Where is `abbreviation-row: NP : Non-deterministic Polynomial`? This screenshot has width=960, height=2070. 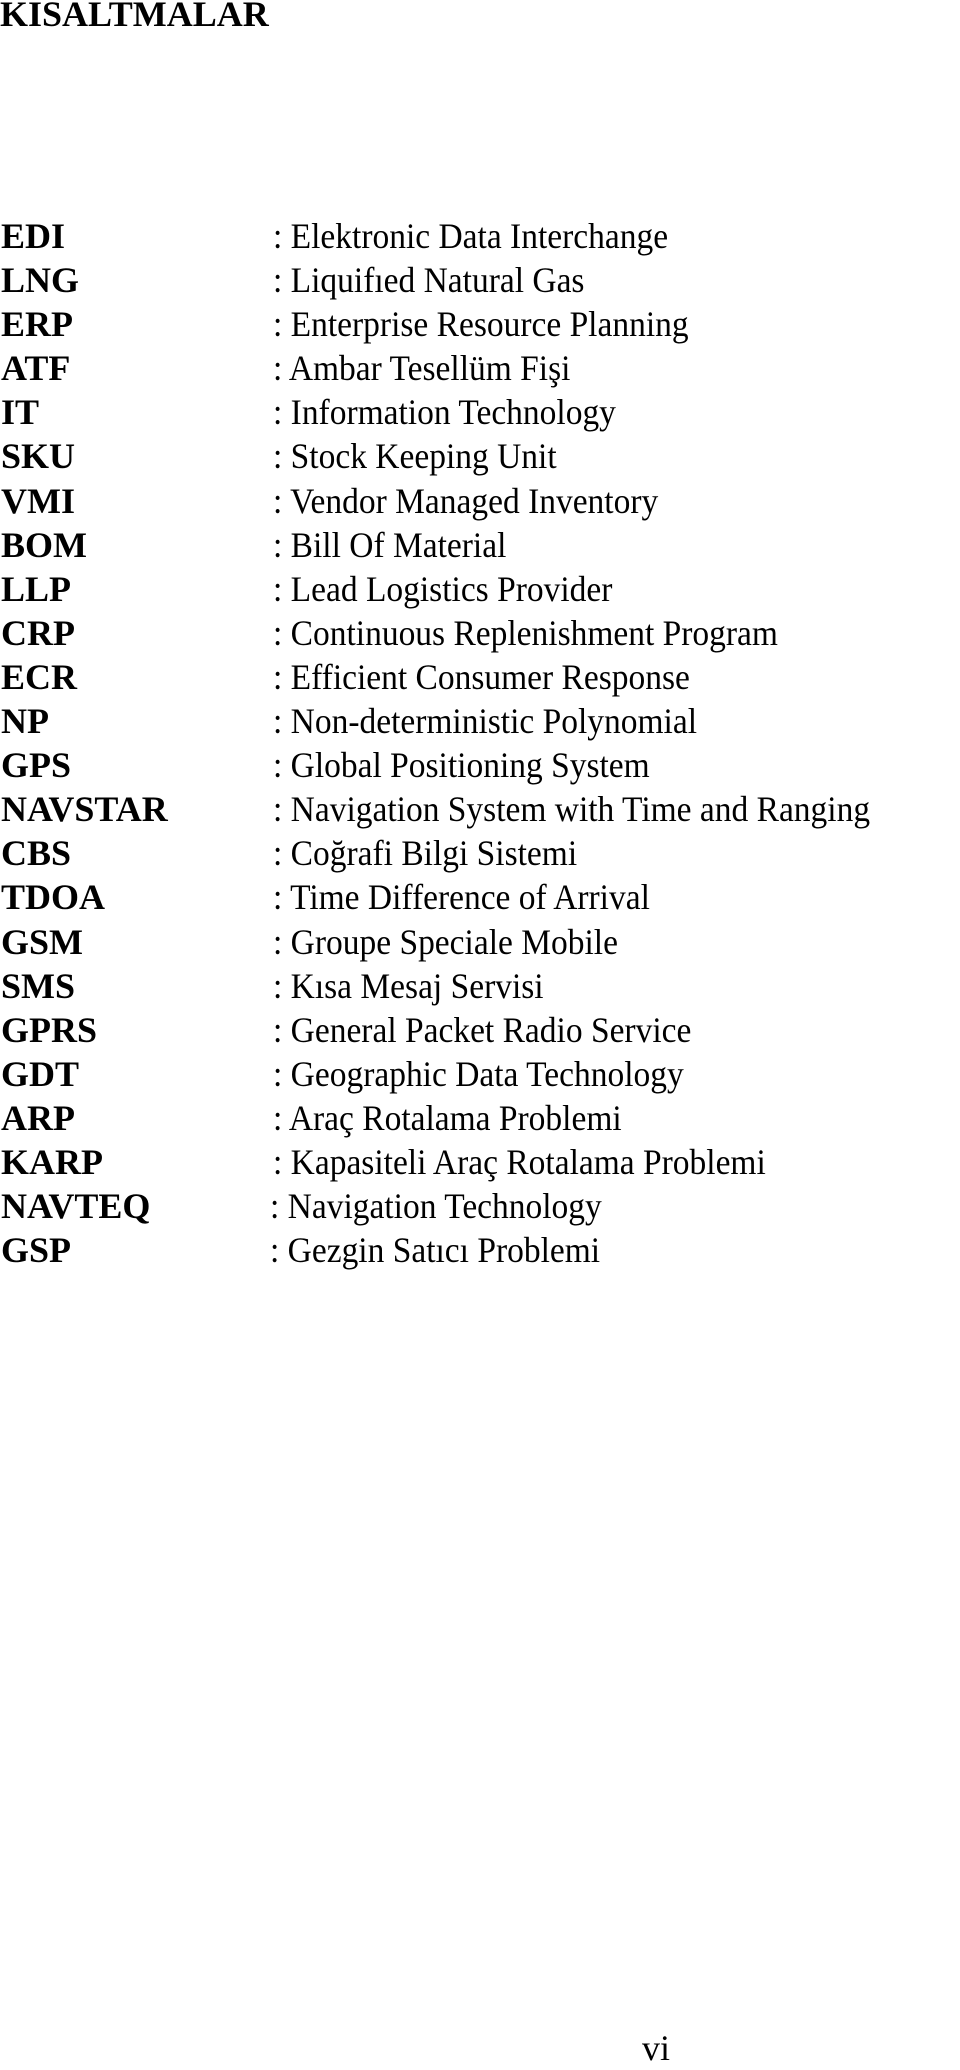
abbreviation-row: NP : Non-deterministic Polynomial is located at coordinates (480, 721).